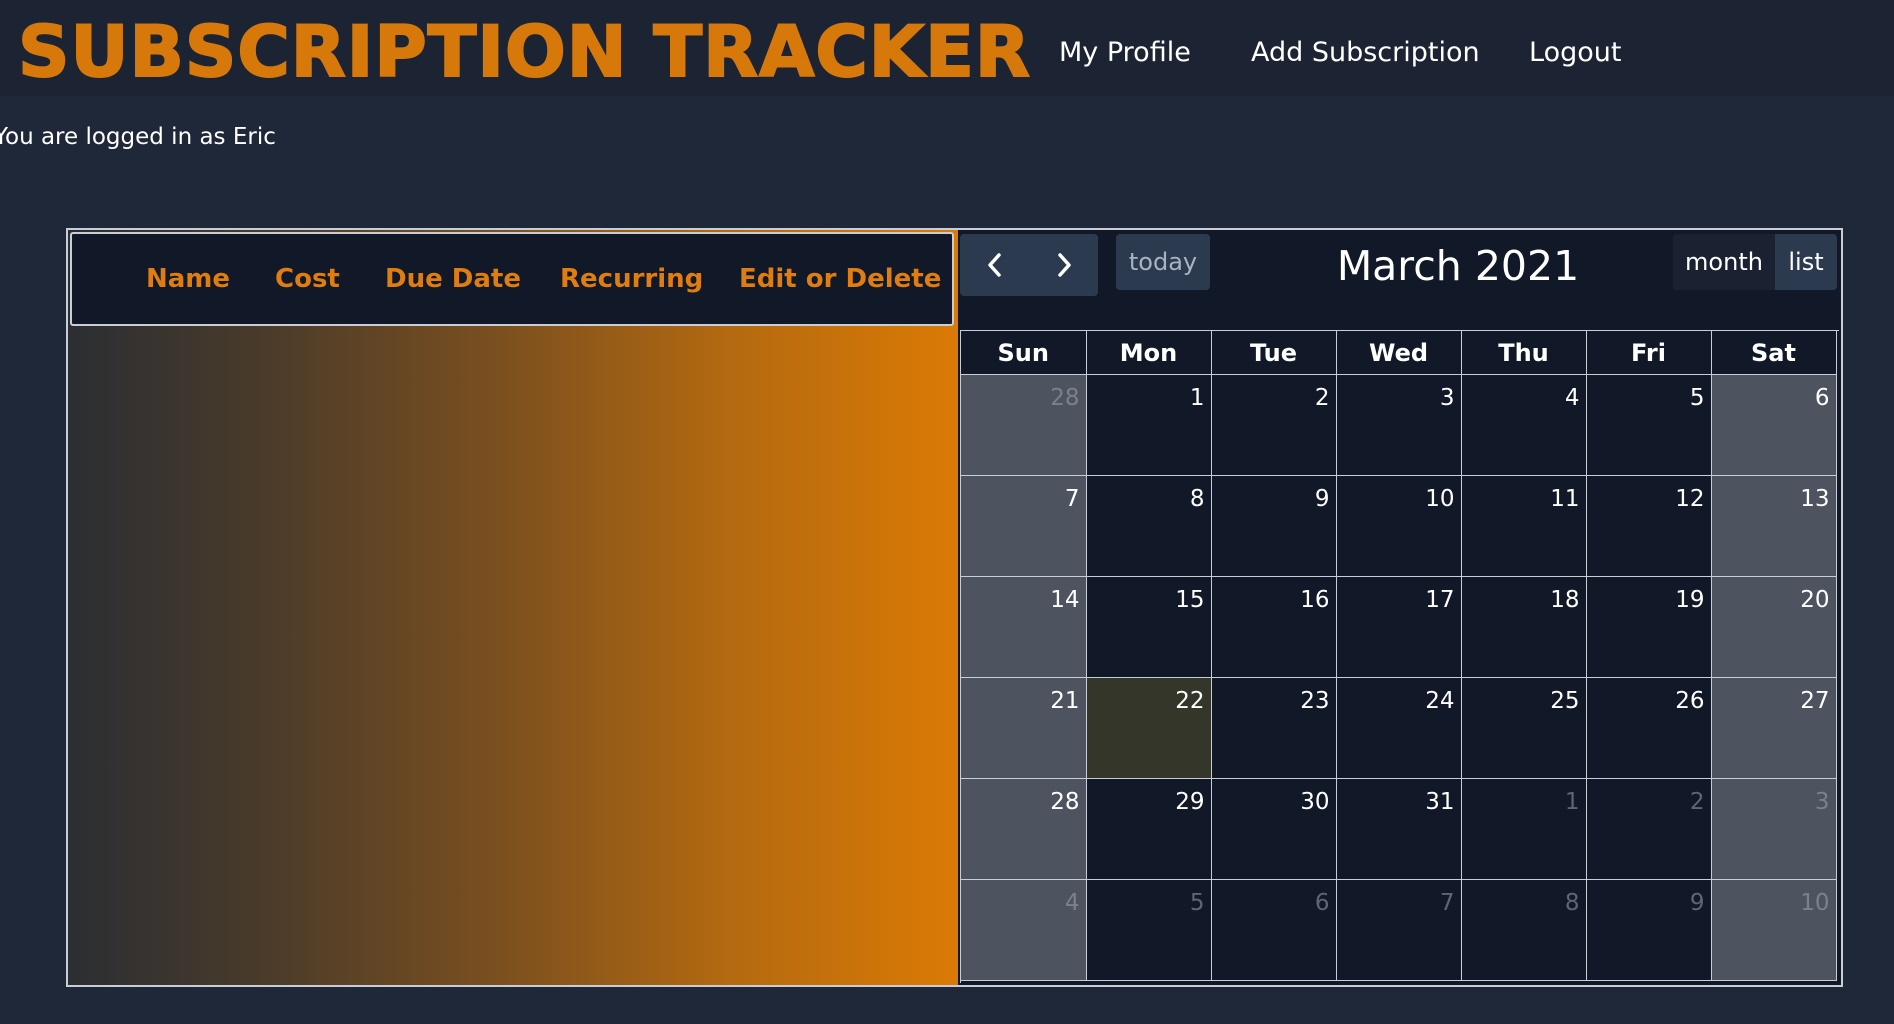 This screenshot has width=1894, height=1024. I want to click on day-number: 24, so click(1440, 701).